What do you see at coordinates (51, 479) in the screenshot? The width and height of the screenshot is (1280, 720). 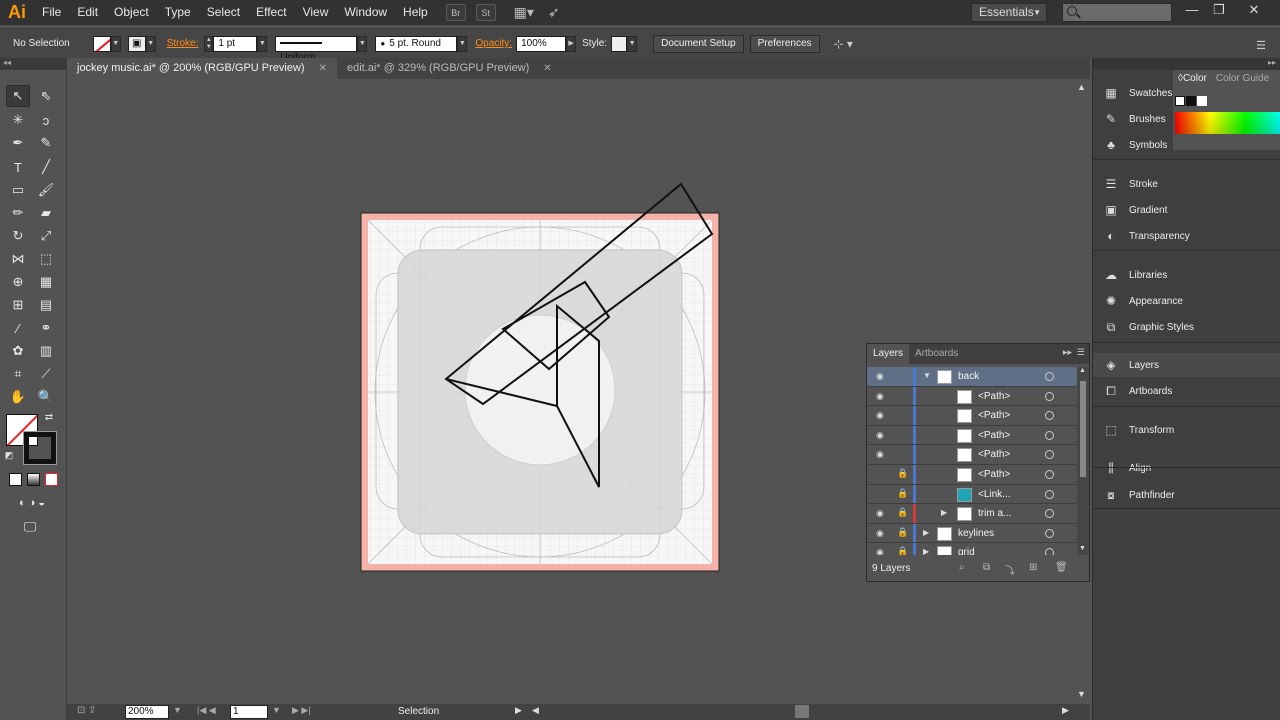 I see `none-mode-icon` at bounding box center [51, 479].